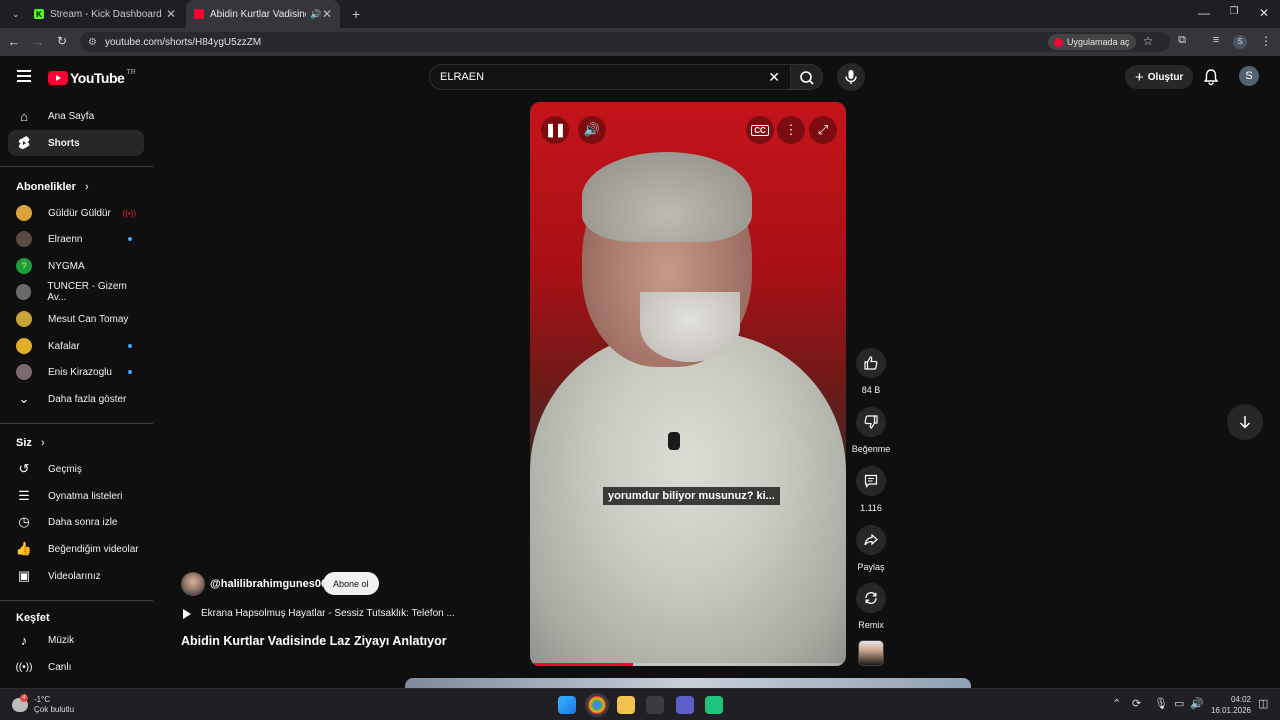  Describe the element at coordinates (1165, 77) in the screenshot. I see `create-label: Oluştur` at that location.